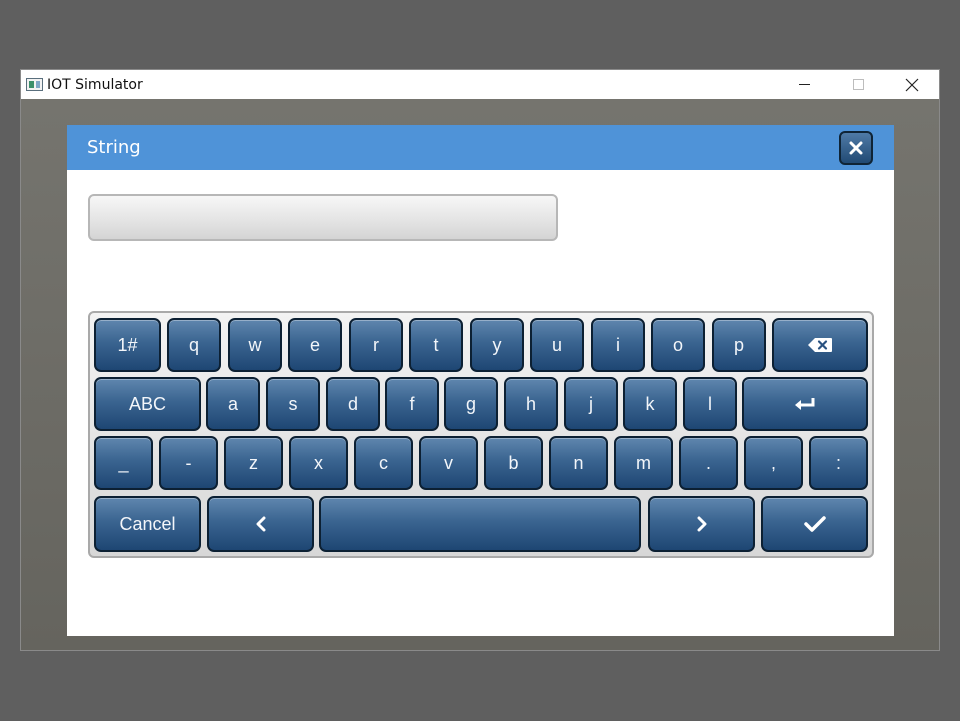 Image resolution: width=960 pixels, height=721 pixels. What do you see at coordinates (34, 84) in the screenshot?
I see `app-icon` at bounding box center [34, 84].